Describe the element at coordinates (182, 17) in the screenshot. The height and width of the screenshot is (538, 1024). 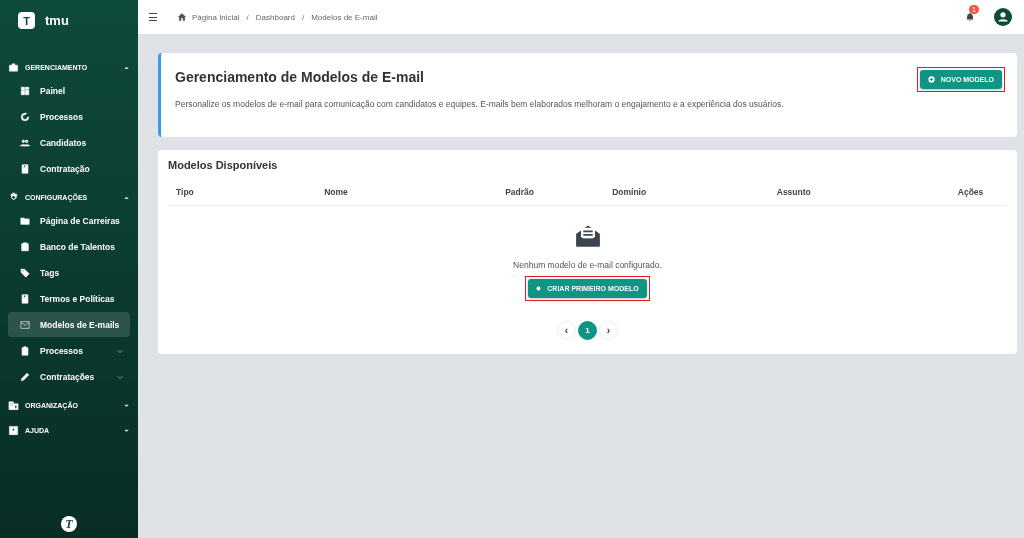
I see `home-icon` at that location.